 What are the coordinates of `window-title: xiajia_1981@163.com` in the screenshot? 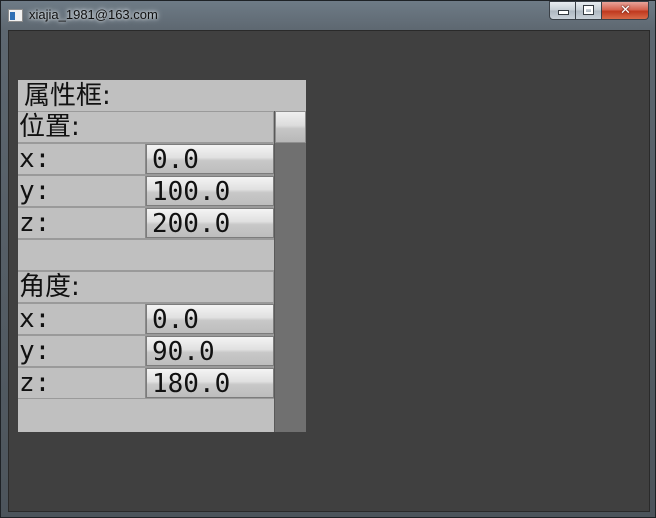 It's located at (93, 14).